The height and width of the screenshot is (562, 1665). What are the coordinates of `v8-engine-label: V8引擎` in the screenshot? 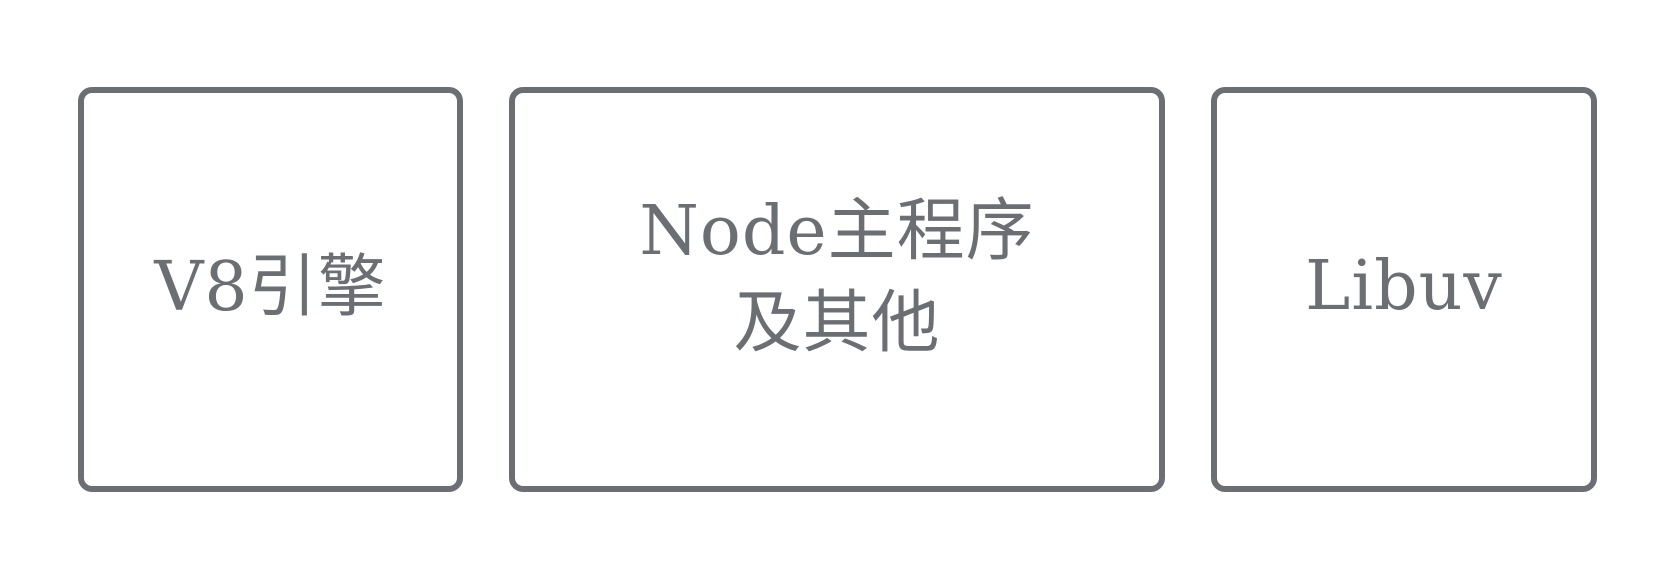 It's located at (270, 287).